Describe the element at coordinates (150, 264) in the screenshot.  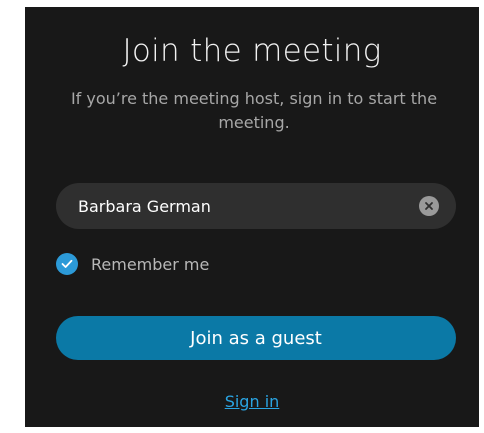
I see `remember-me-label: Remember me` at that location.